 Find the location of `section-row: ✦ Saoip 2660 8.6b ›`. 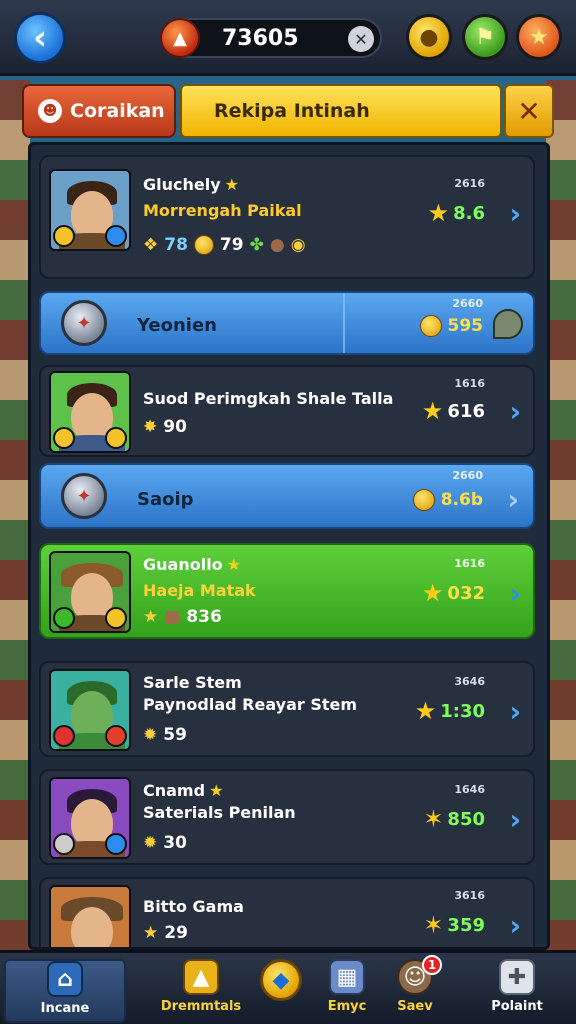

section-row: ✦ Saoip 2660 8.6b › is located at coordinates (287, 496).